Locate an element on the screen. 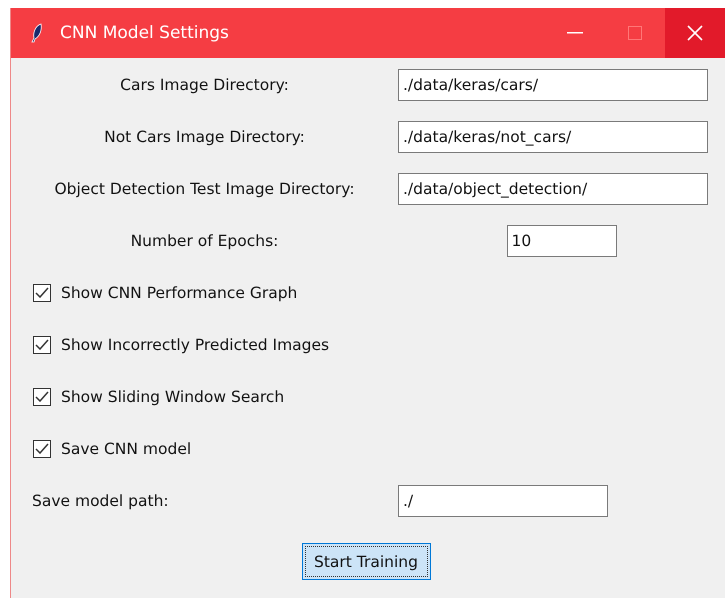  window-title: CNN Model Settings is located at coordinates (145, 33).